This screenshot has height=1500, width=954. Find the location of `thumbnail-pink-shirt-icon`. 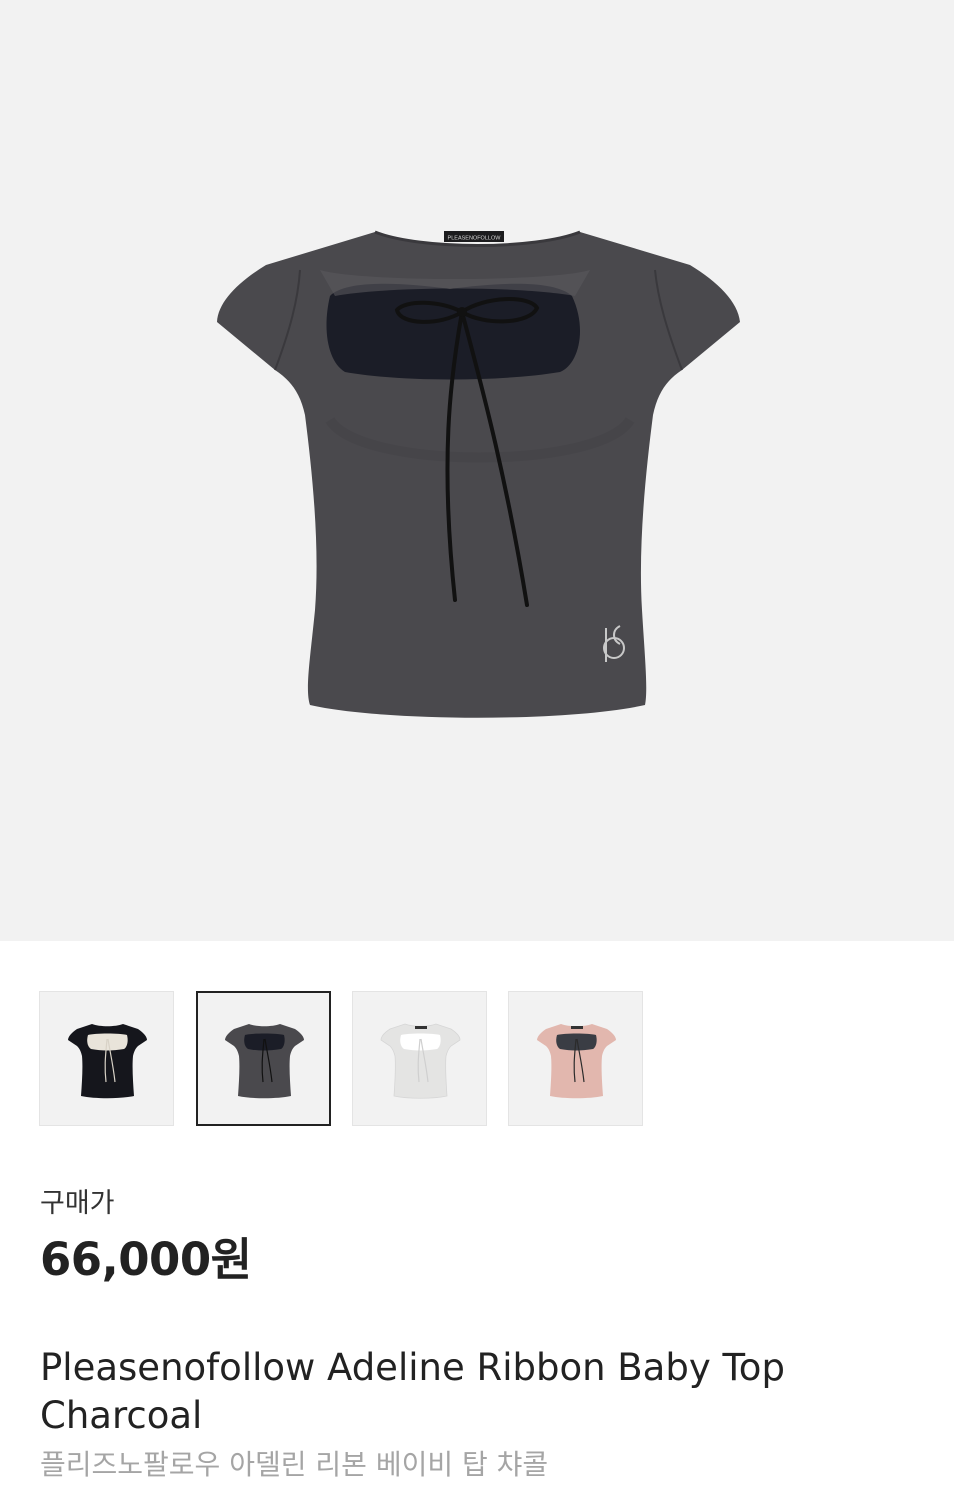

thumbnail-pink-shirt-icon is located at coordinates (576, 1061).